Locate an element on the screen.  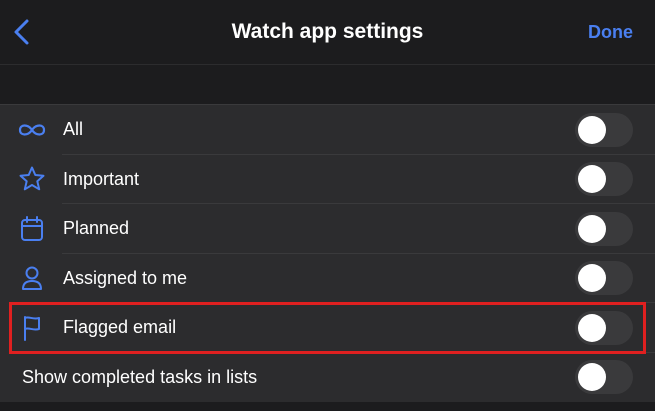
page-title: Watch app settings is located at coordinates (327, 31).